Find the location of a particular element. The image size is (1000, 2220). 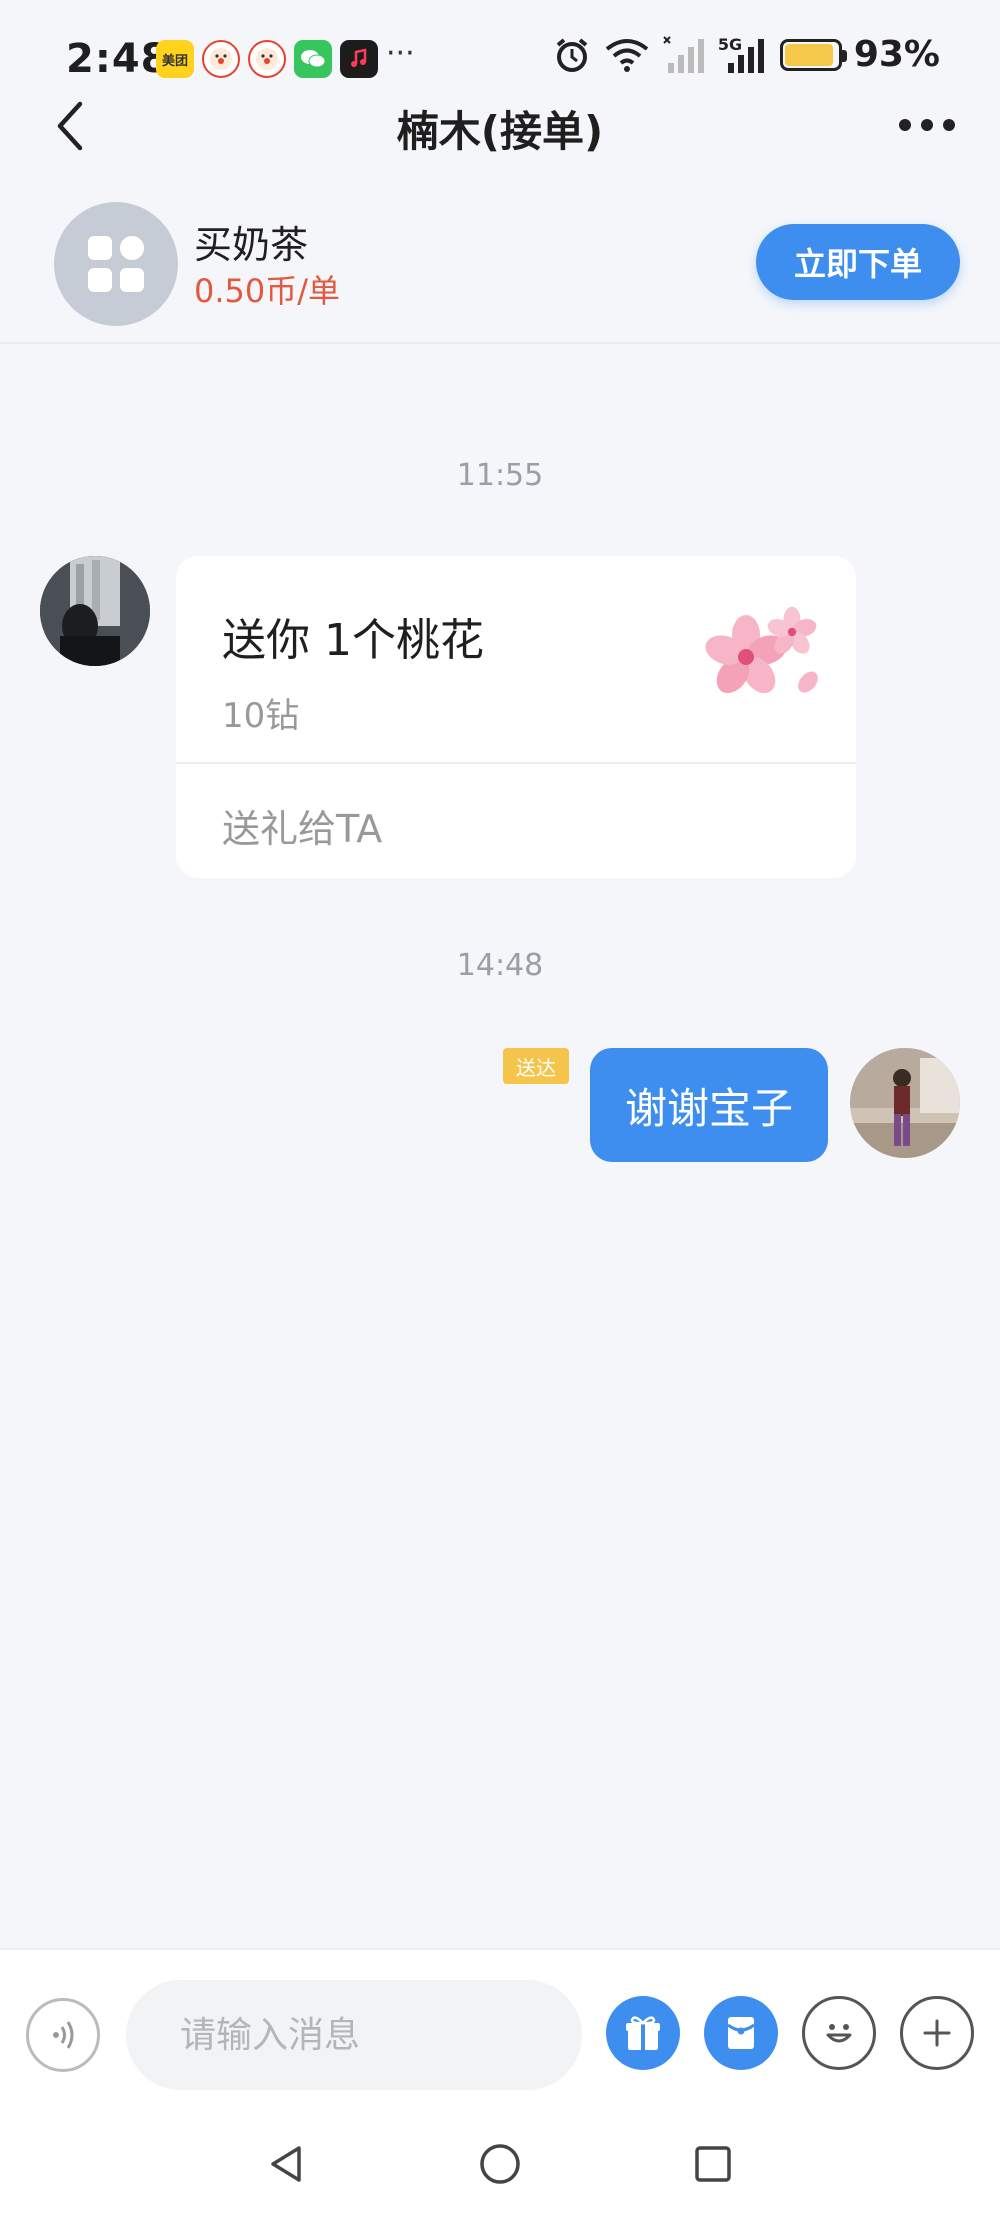

system-home-button is located at coordinates (500, 2164).